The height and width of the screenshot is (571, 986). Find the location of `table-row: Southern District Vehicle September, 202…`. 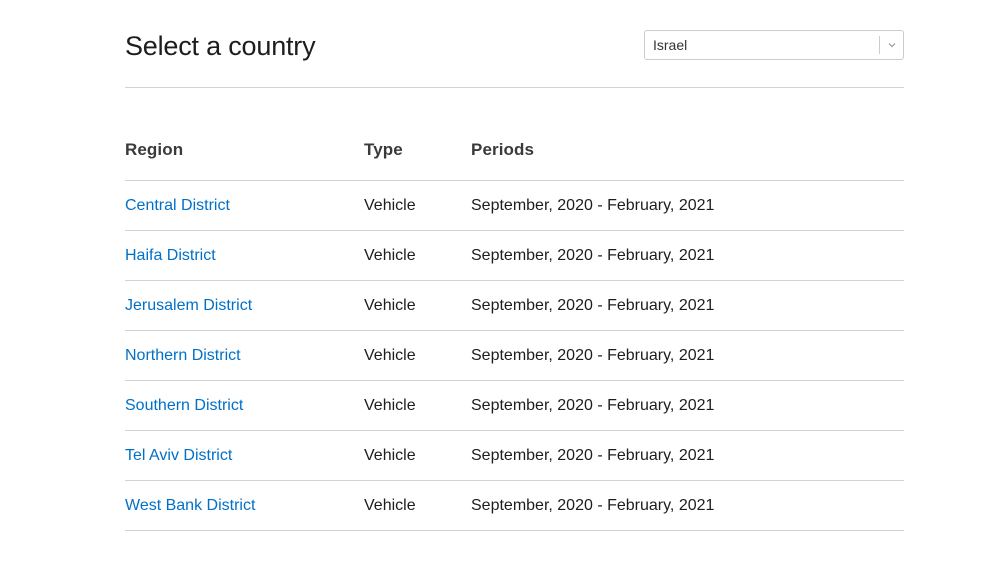

table-row: Southern District Vehicle September, 202… is located at coordinates (514, 406).